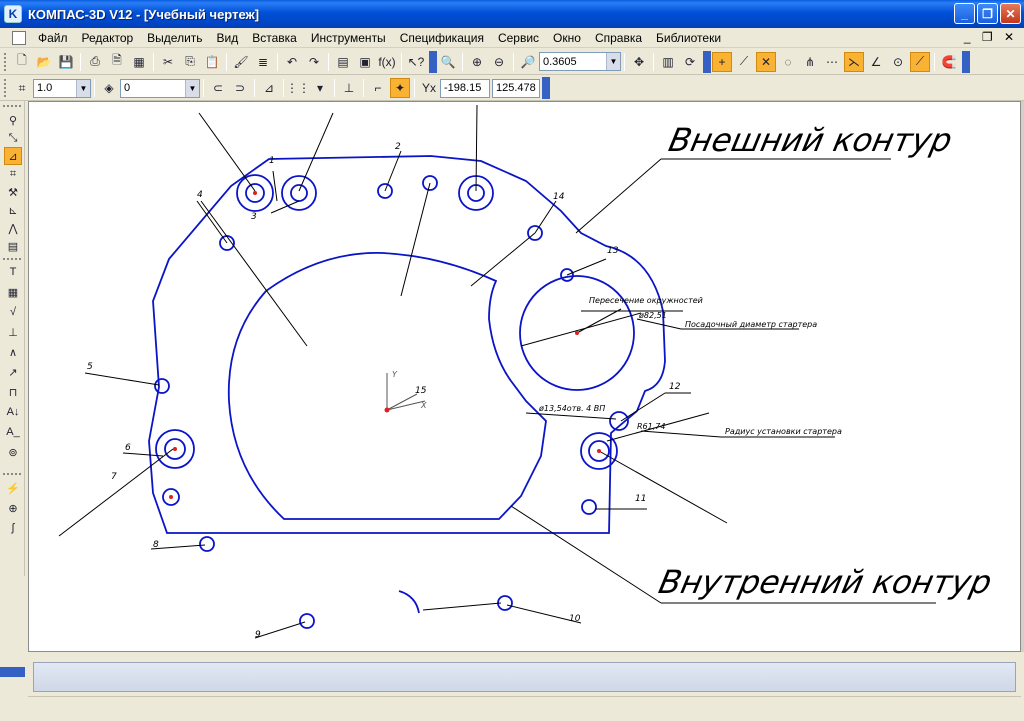  Describe the element at coordinates (13, 192) in the screenshot. I see `hammer-icon: ⚒` at that location.